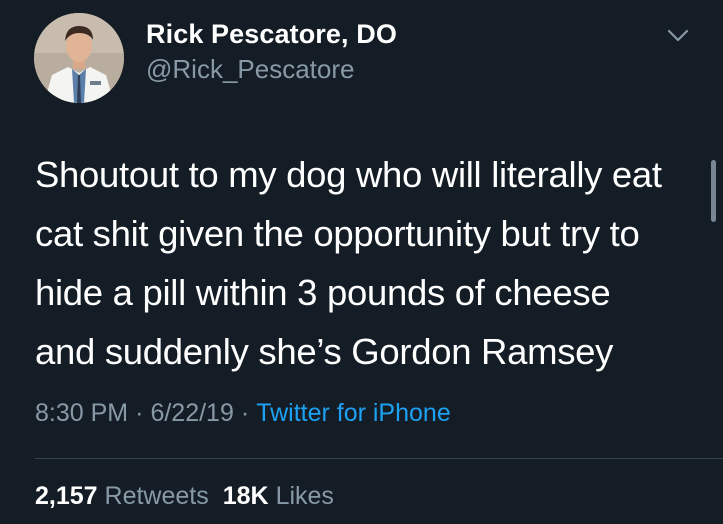 The width and height of the screenshot is (723, 524). Describe the element at coordinates (191, 413) in the screenshot. I see `tweet-date: 6/22/19` at that location.